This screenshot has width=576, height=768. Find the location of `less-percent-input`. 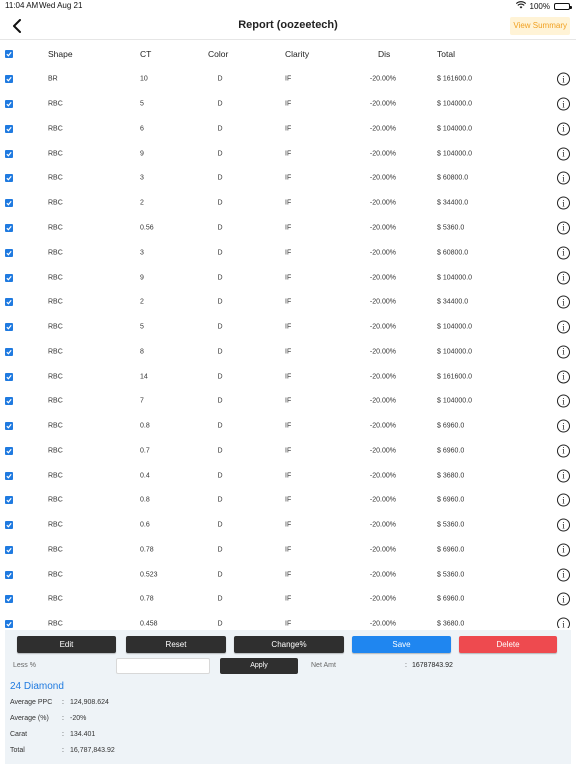

less-percent-input is located at coordinates (163, 666).